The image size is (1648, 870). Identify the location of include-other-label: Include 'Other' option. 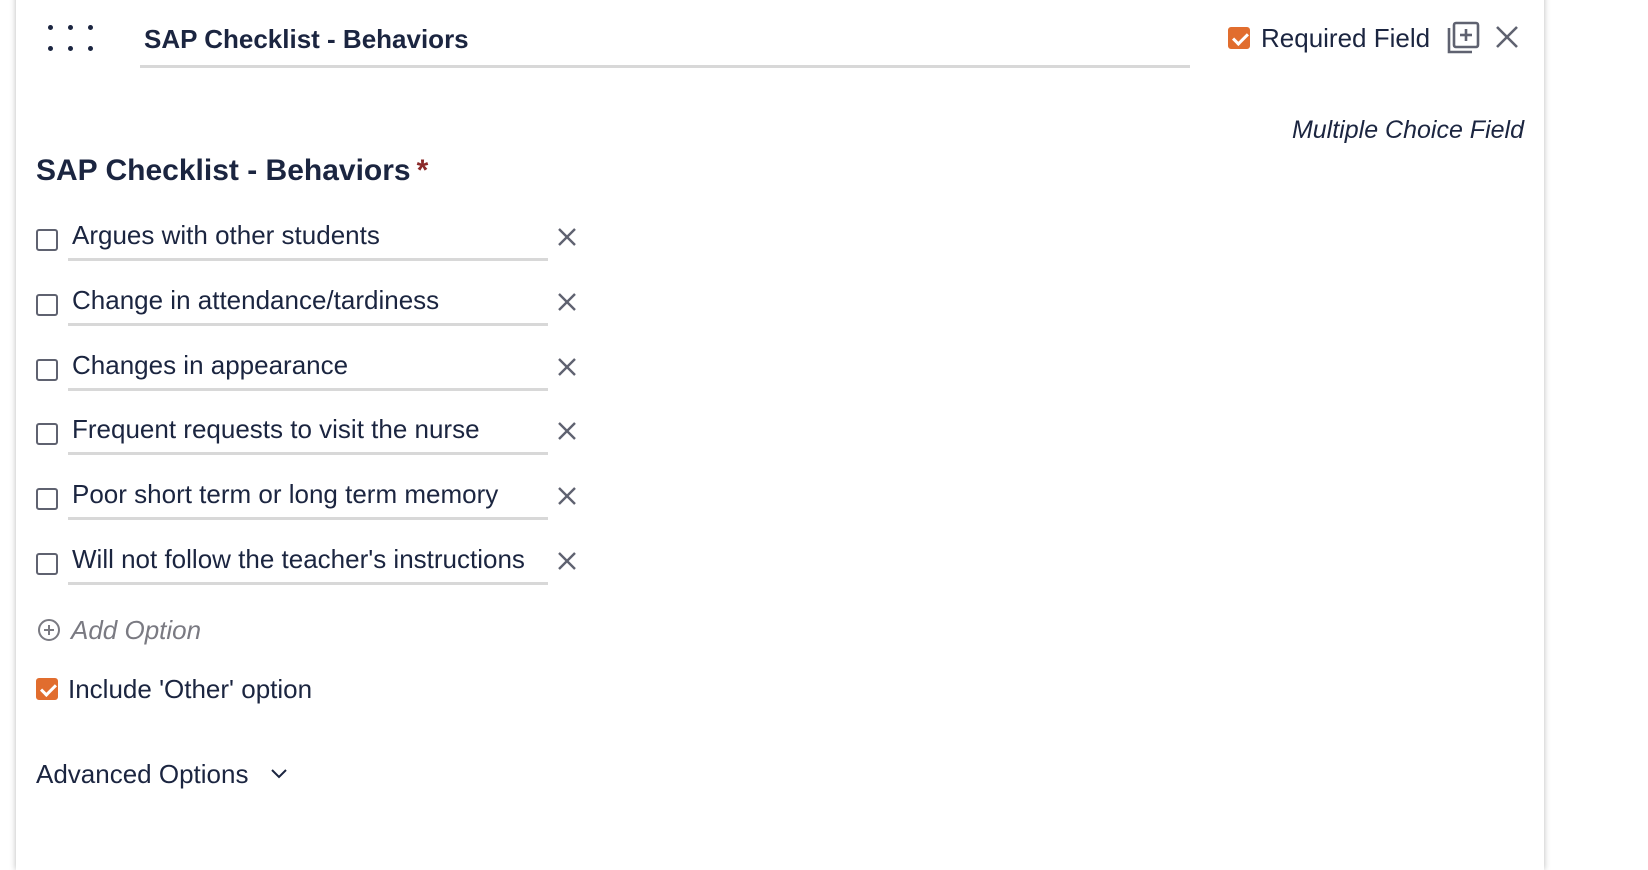
(190, 688).